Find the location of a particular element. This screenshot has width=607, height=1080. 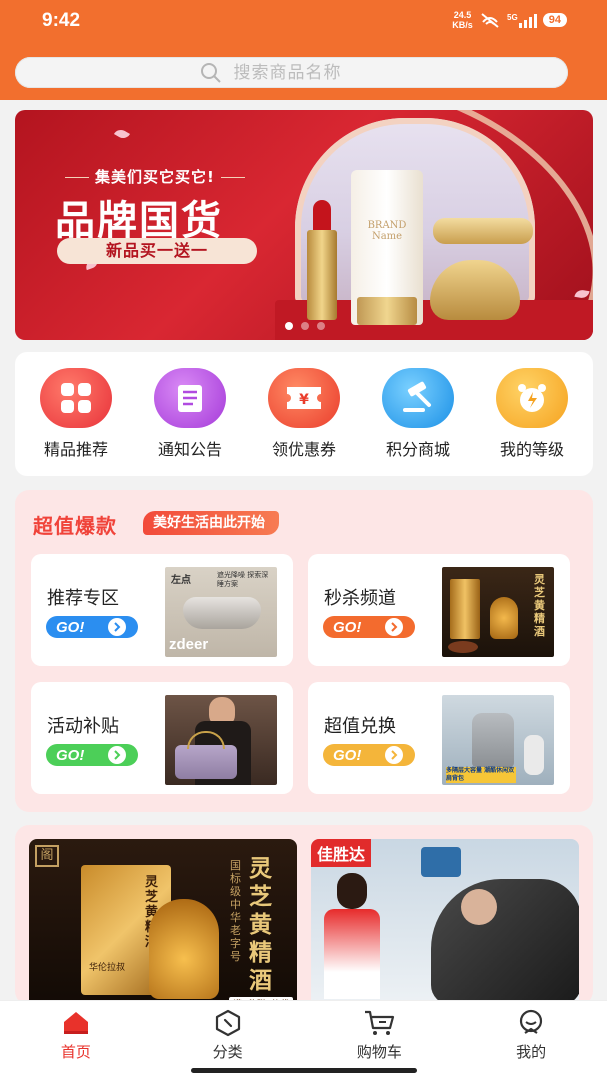

coupon-icon: ¥ is located at coordinates (304, 398).